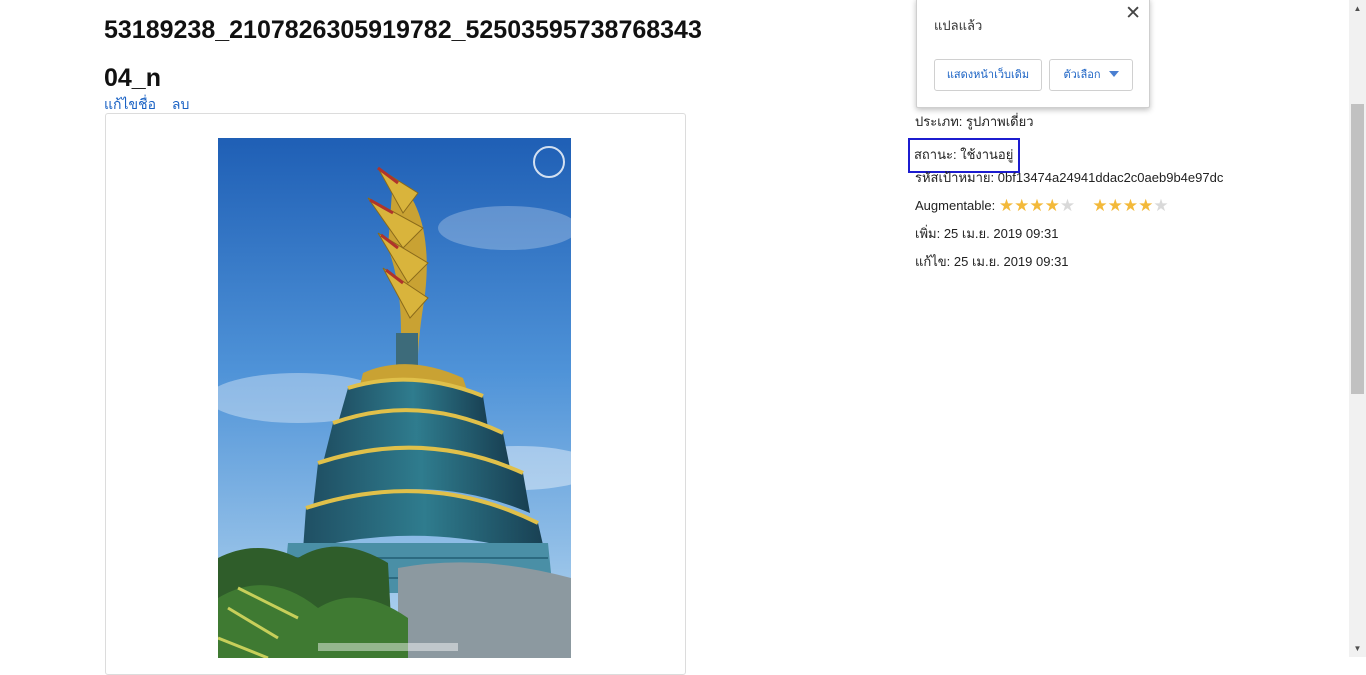 The width and height of the screenshot is (1366, 675). I want to click on augmentable-label: Augmentable:, so click(955, 205).